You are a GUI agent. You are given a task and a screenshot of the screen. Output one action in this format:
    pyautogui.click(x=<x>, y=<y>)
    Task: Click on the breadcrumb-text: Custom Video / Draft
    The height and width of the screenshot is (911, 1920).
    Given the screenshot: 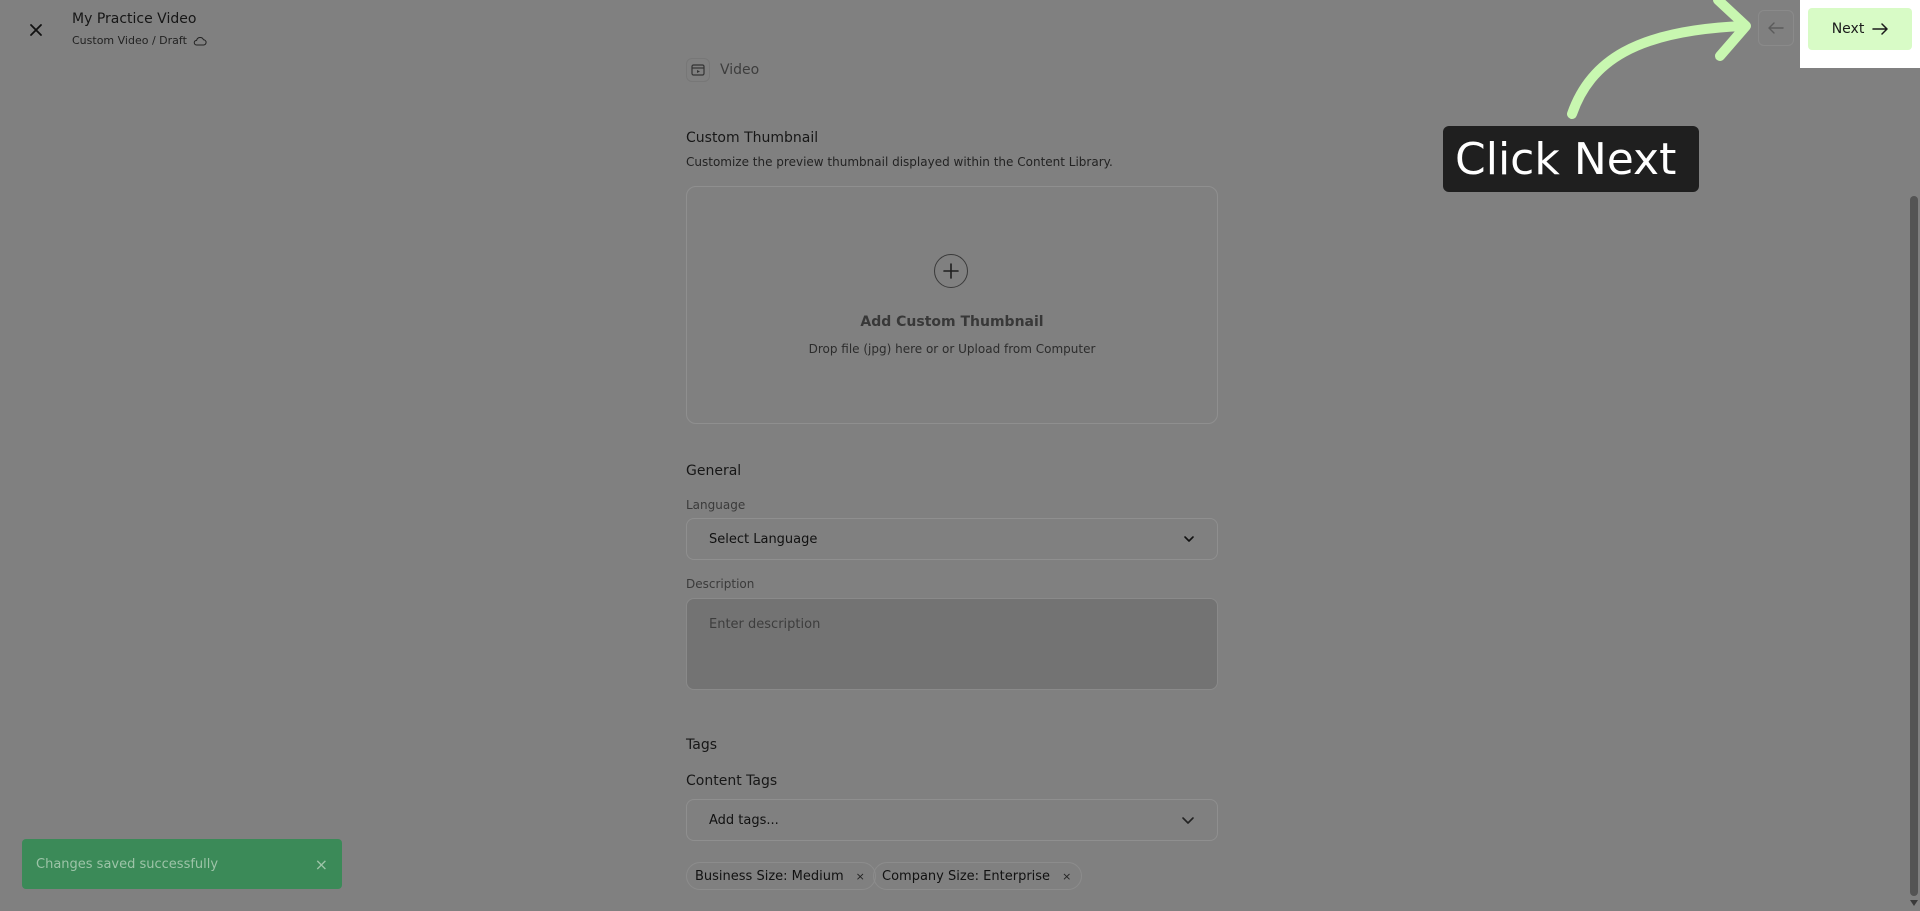 What is the action you would take?
    pyautogui.click(x=129, y=40)
    